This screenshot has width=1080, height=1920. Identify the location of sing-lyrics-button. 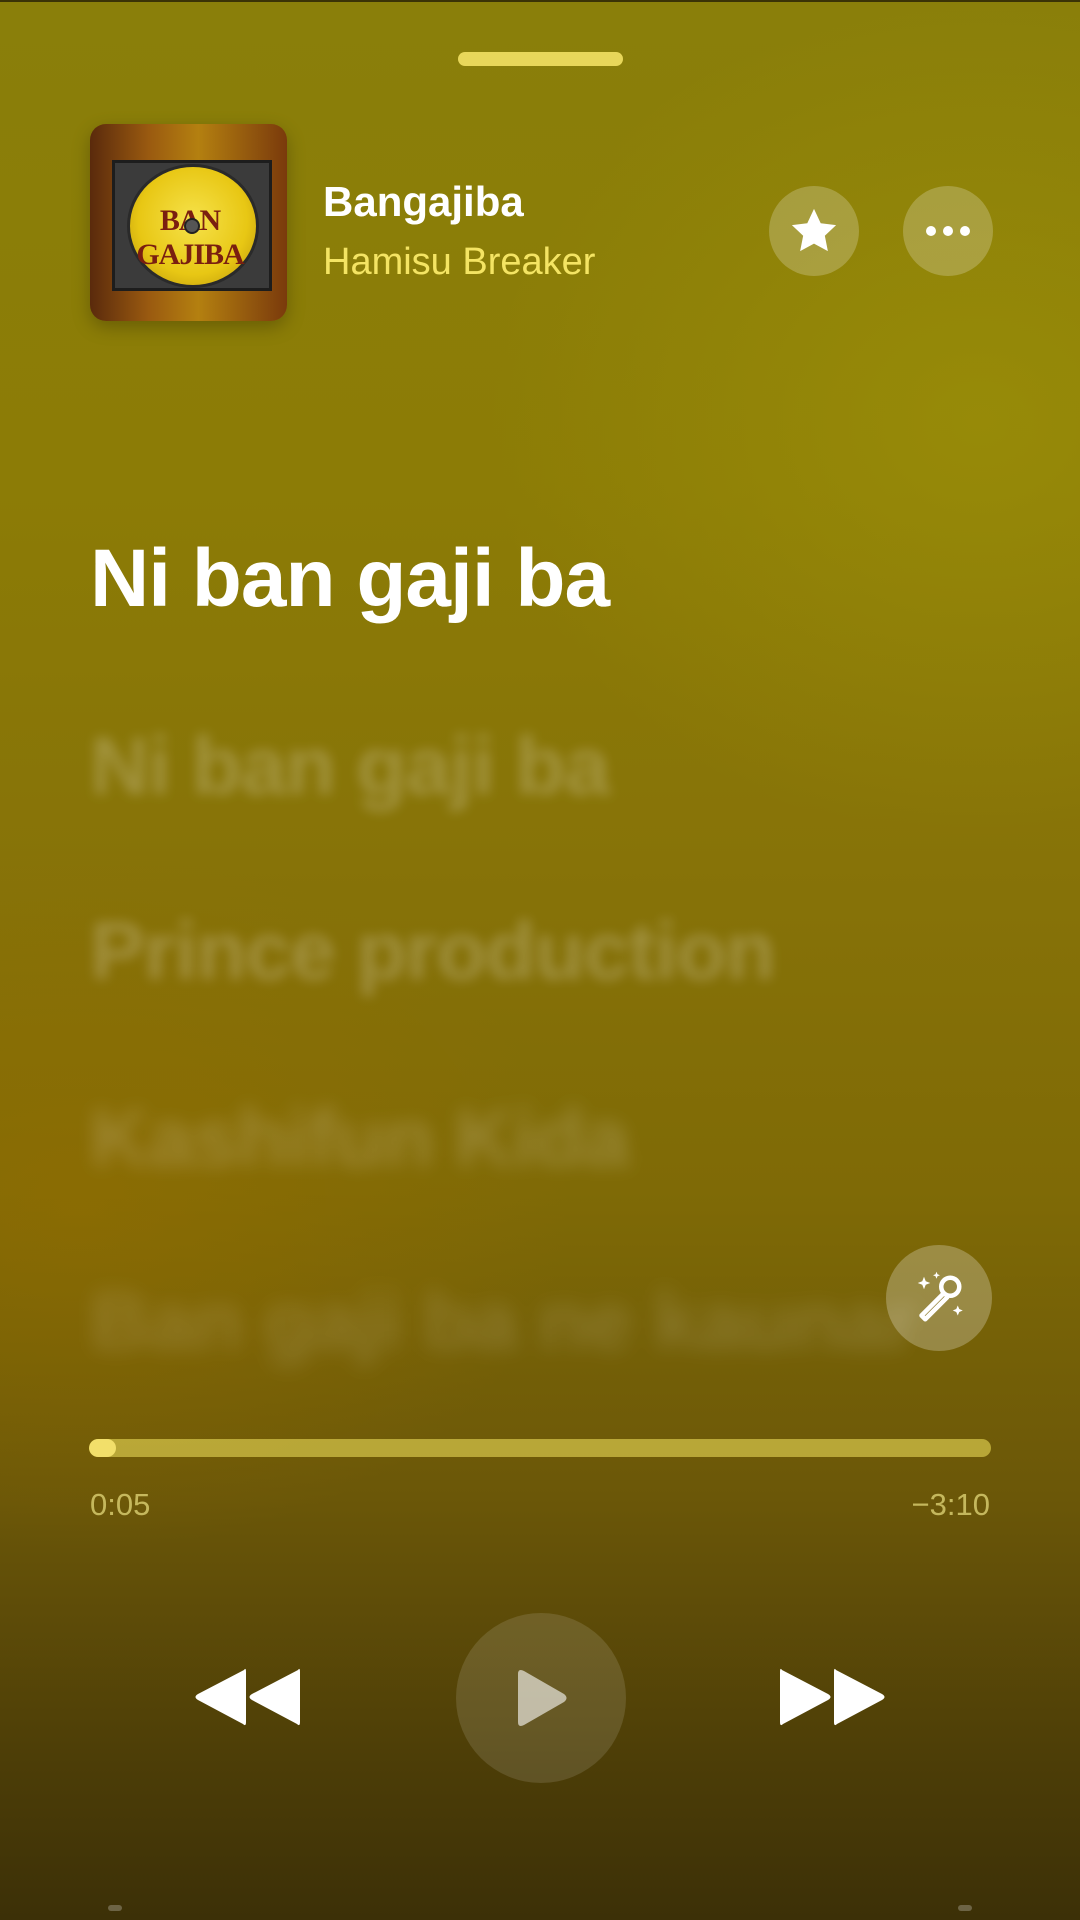
(939, 1298).